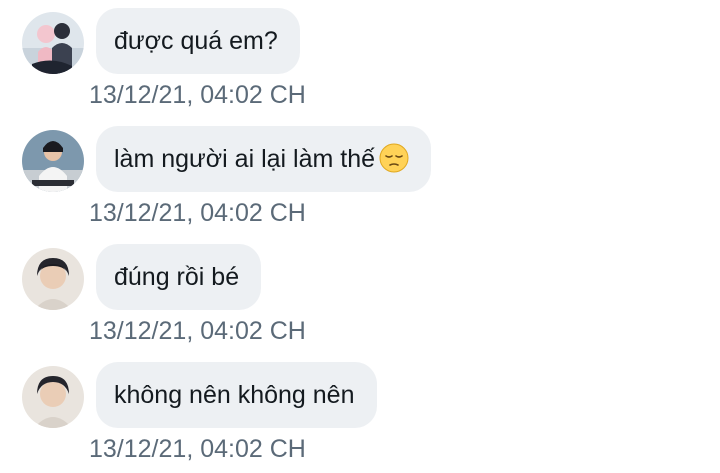 The width and height of the screenshot is (720, 473). I want to click on message-bubble: được quá em?, so click(198, 41).